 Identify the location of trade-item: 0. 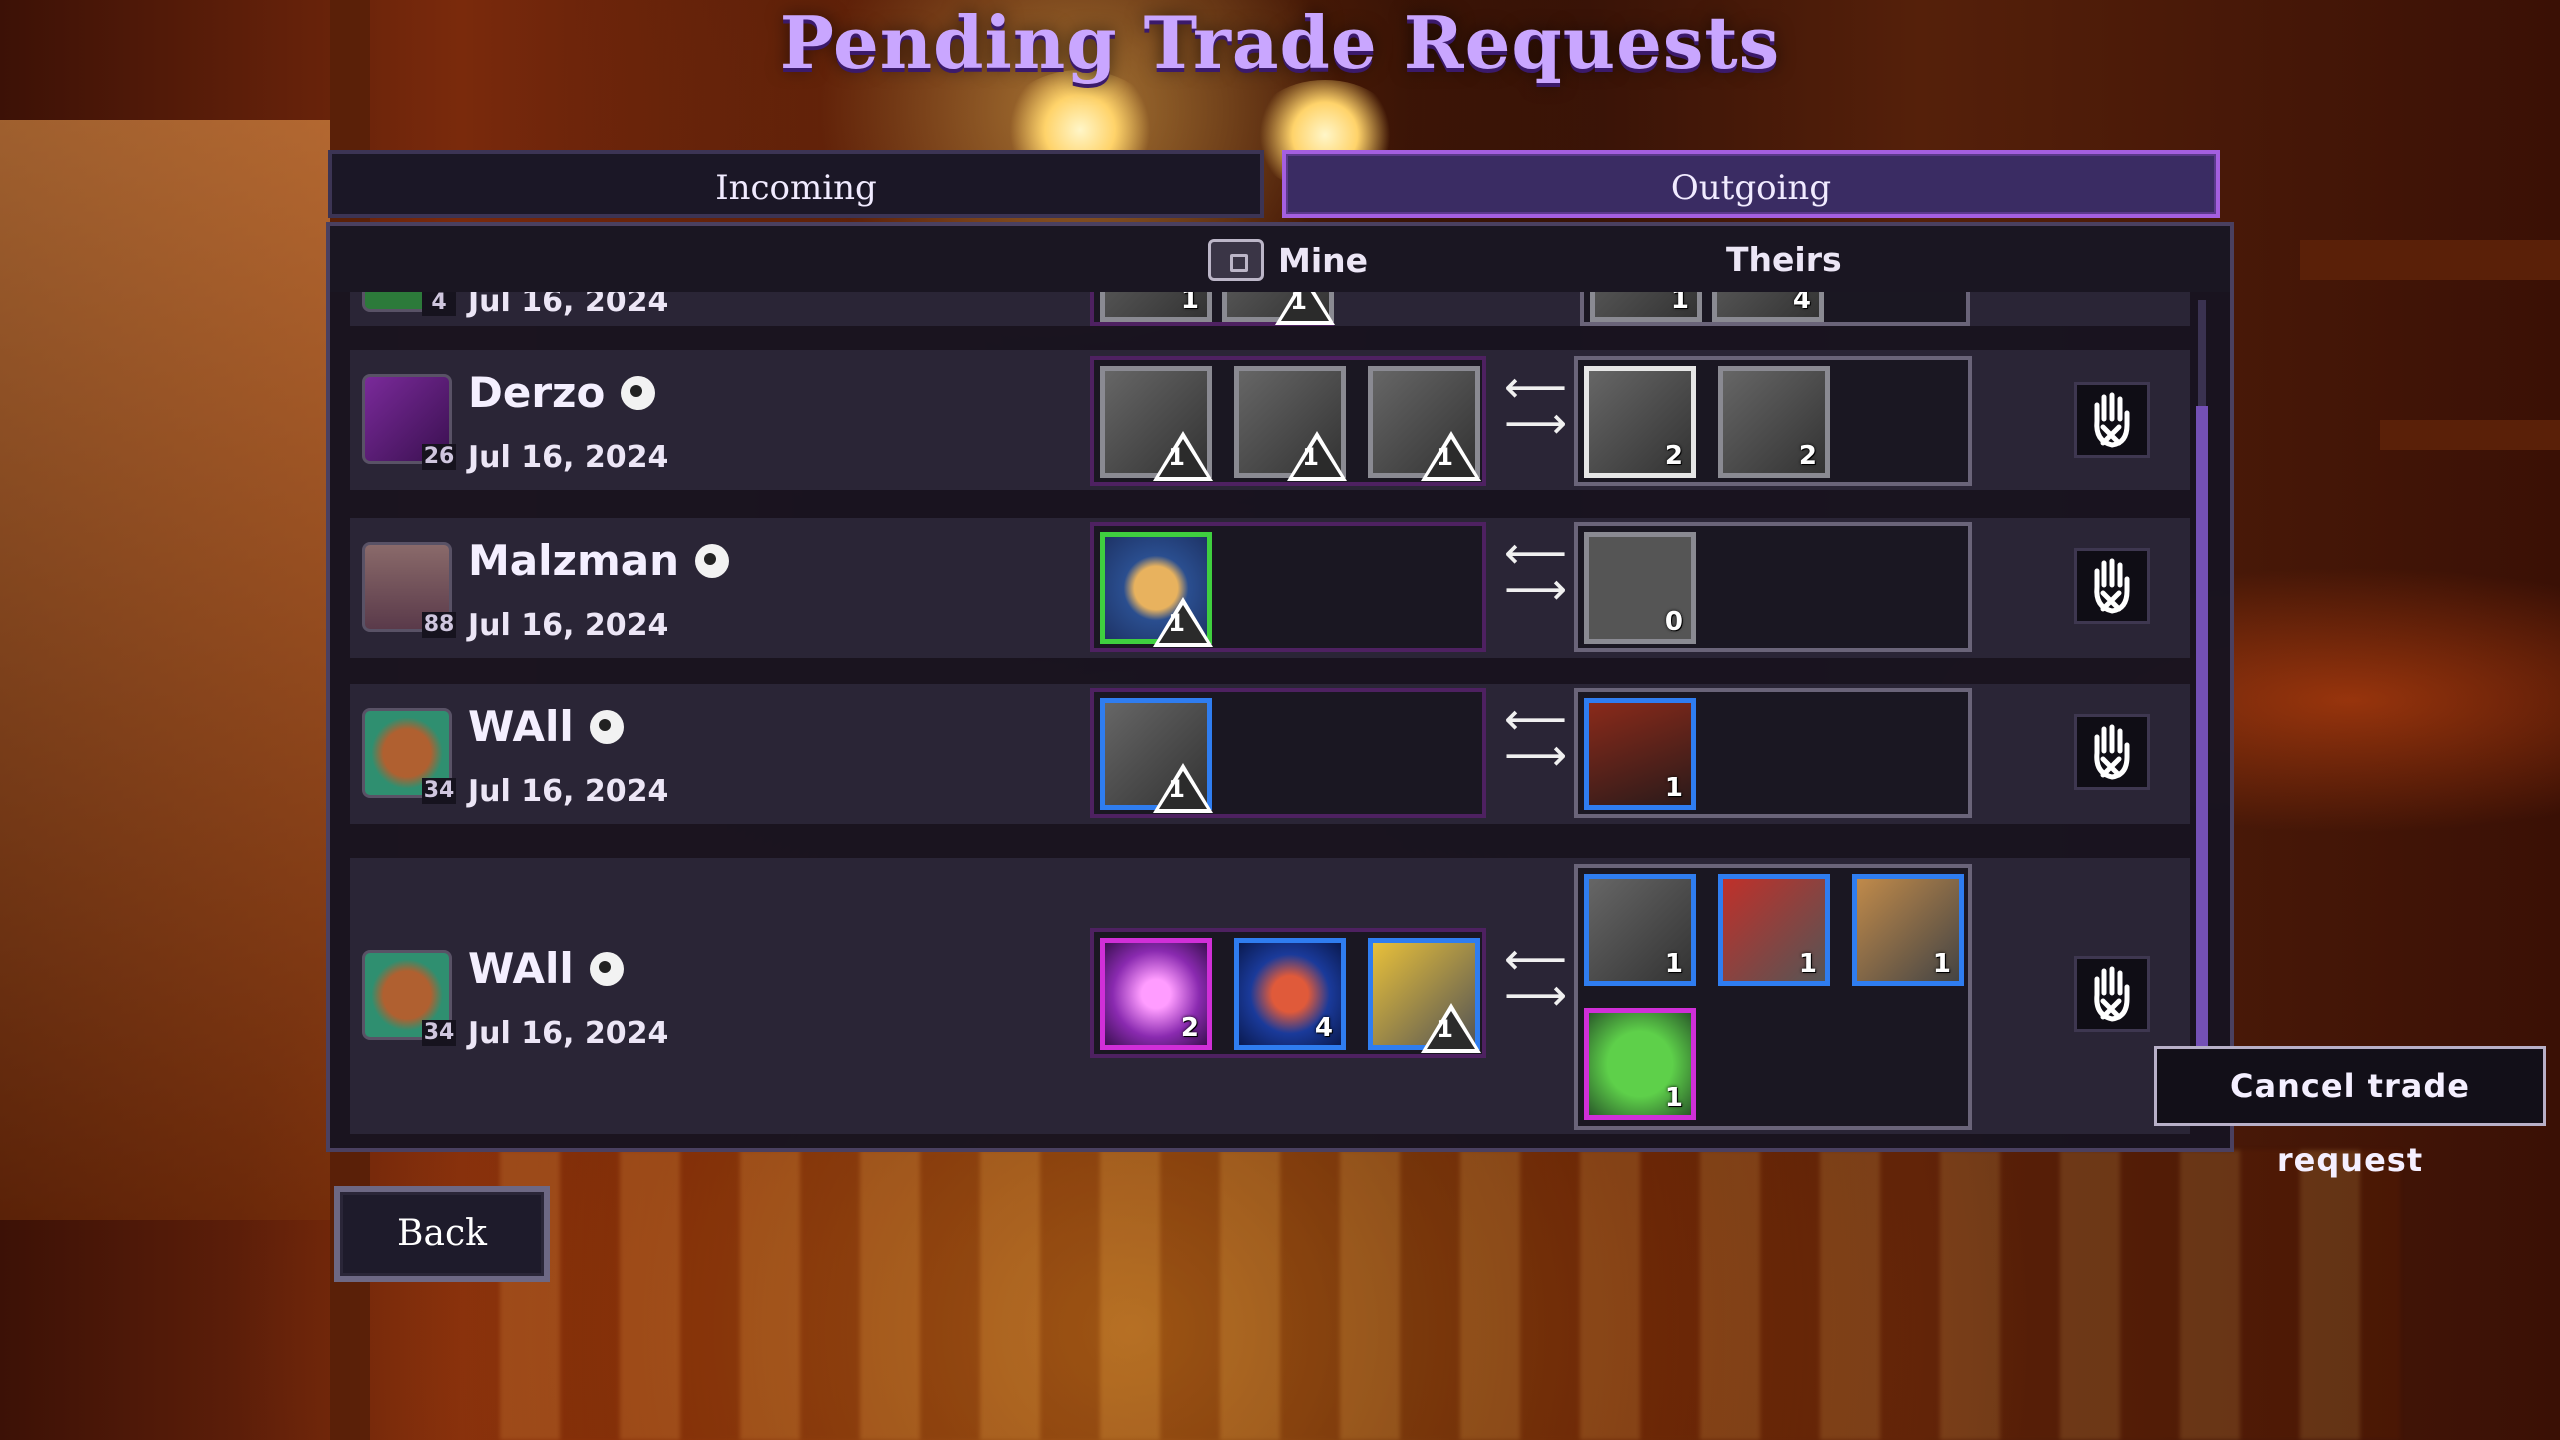
(1640, 588).